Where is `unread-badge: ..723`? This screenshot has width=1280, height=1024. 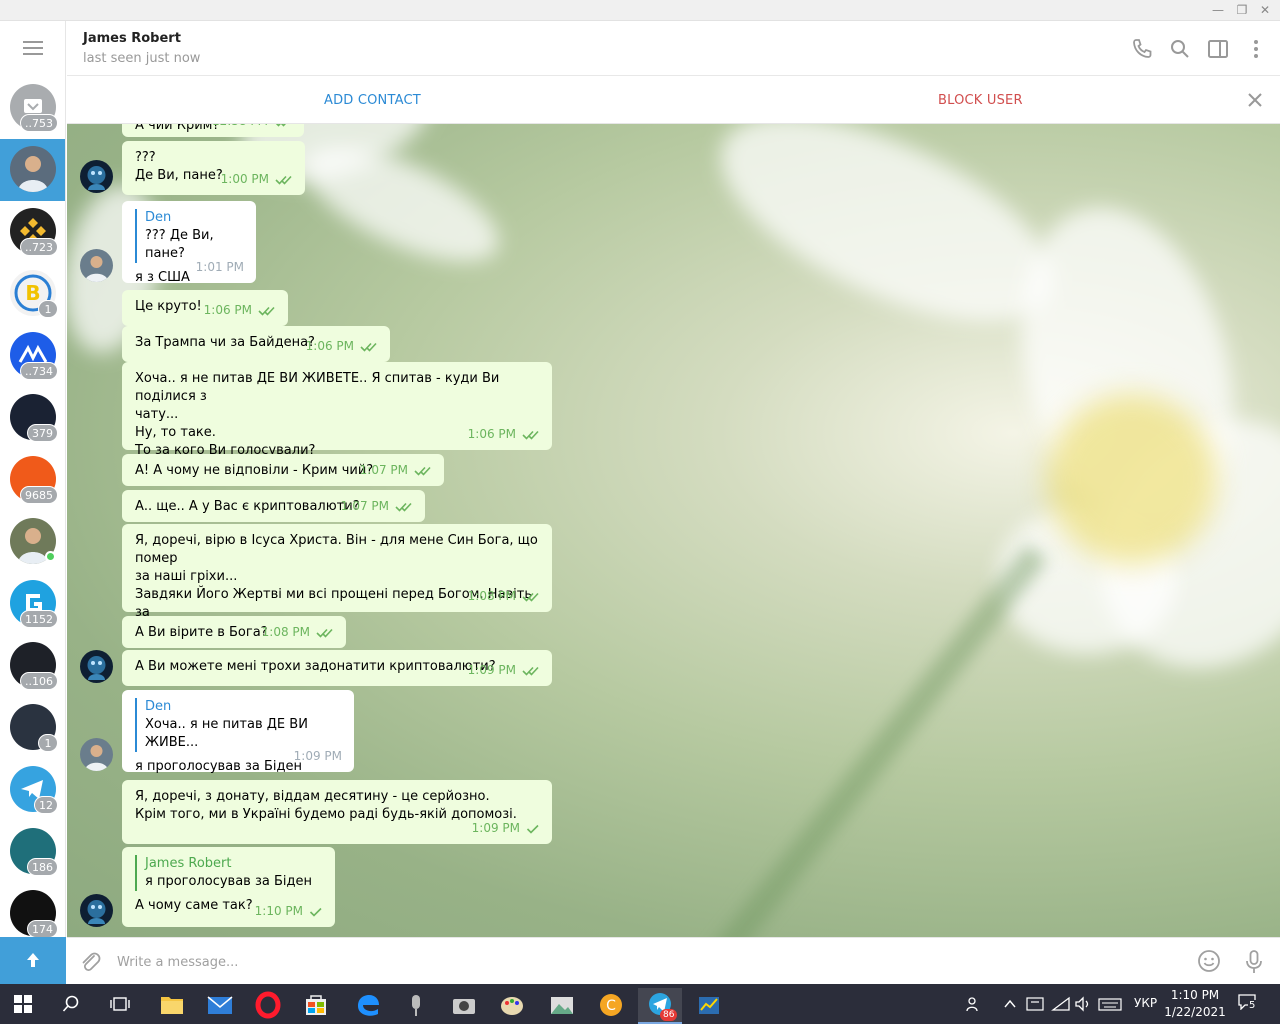 unread-badge: ..723 is located at coordinates (39, 247).